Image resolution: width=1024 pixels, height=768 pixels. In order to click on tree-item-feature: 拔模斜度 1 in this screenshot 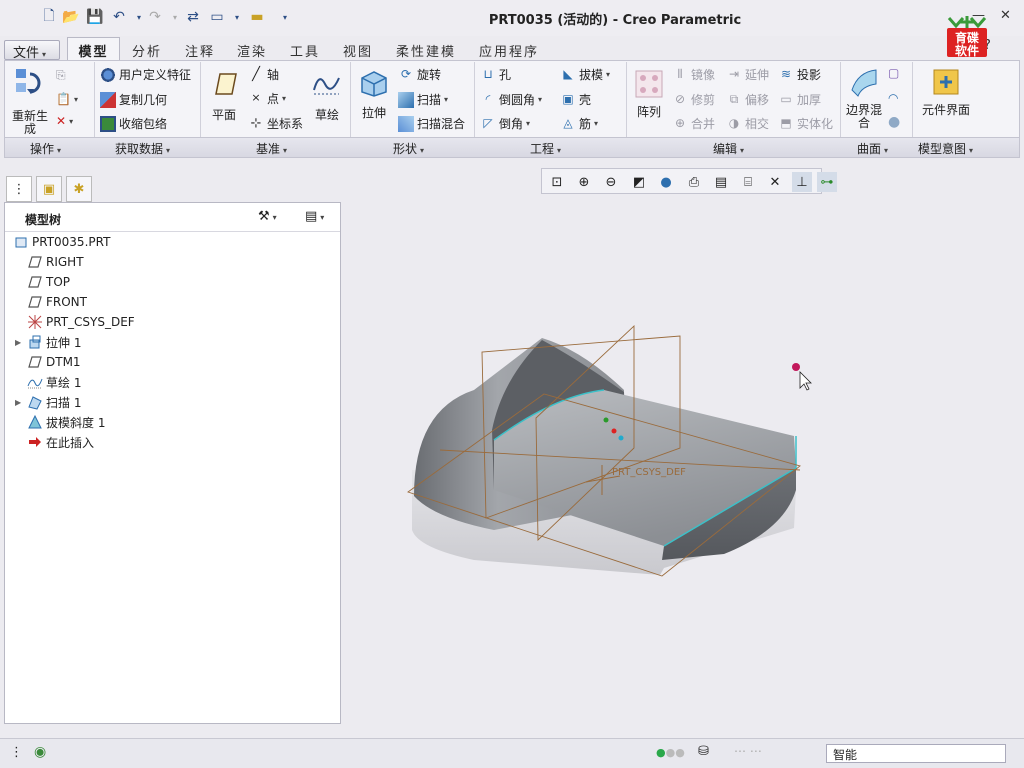, I will do `click(170, 422)`.